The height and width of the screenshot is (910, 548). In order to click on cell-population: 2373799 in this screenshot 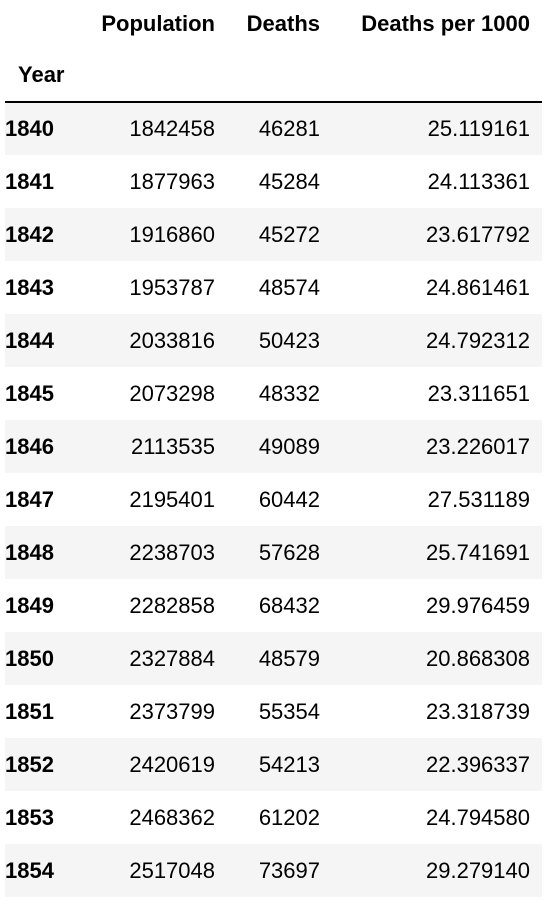, I will do `click(172, 711)`.